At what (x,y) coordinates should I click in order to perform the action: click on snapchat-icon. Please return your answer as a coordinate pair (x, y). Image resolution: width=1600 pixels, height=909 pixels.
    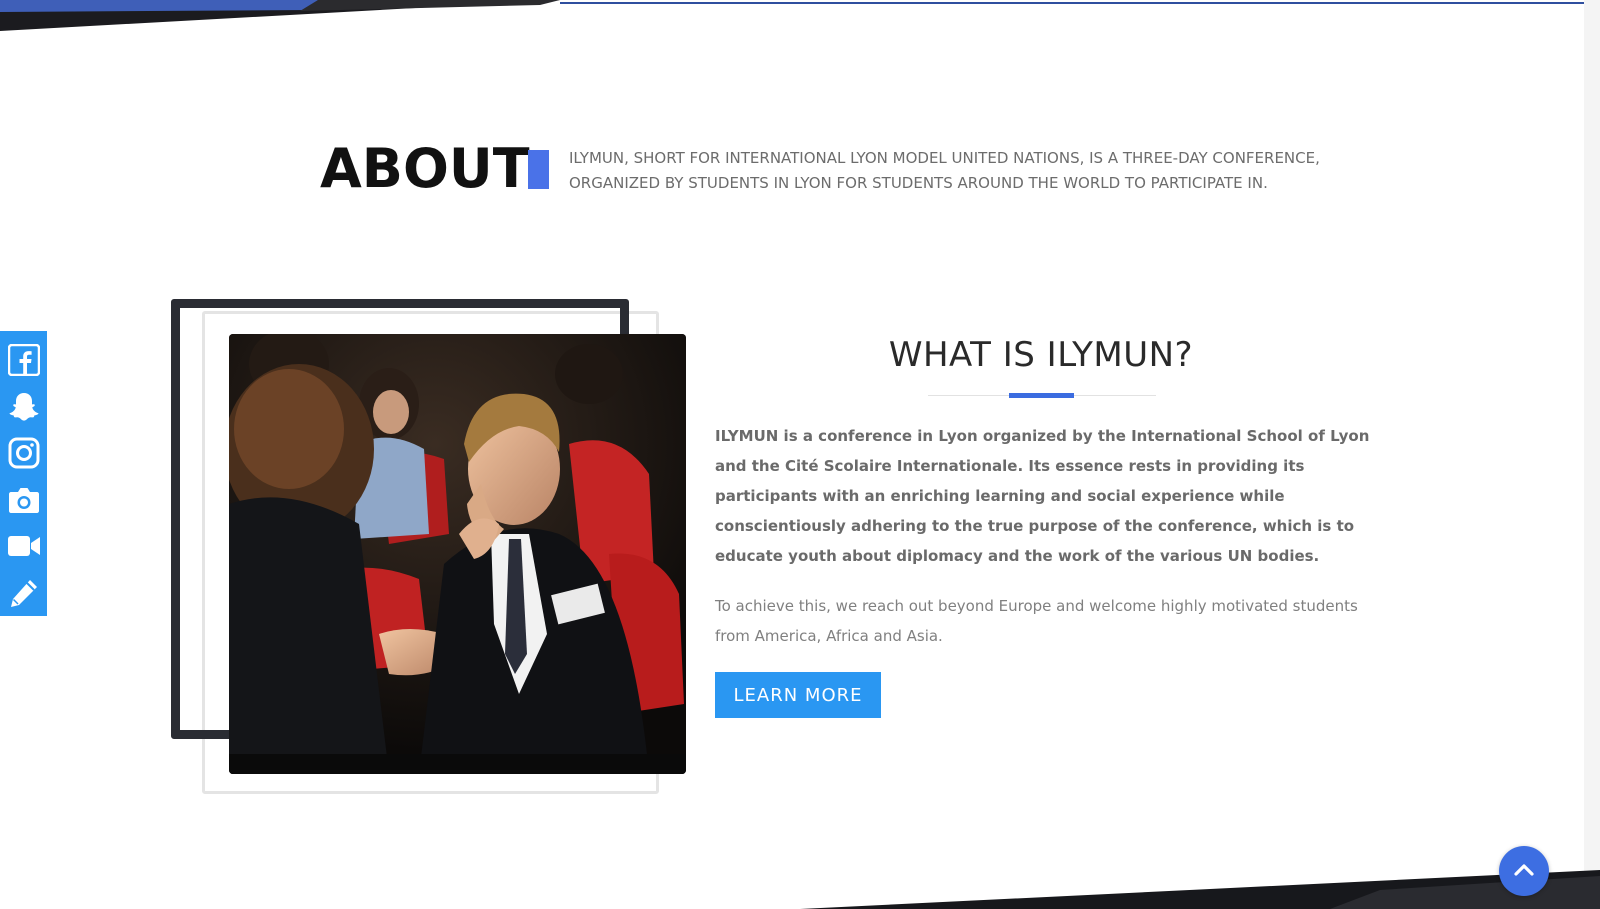
    Looking at the image, I should click on (24, 407).